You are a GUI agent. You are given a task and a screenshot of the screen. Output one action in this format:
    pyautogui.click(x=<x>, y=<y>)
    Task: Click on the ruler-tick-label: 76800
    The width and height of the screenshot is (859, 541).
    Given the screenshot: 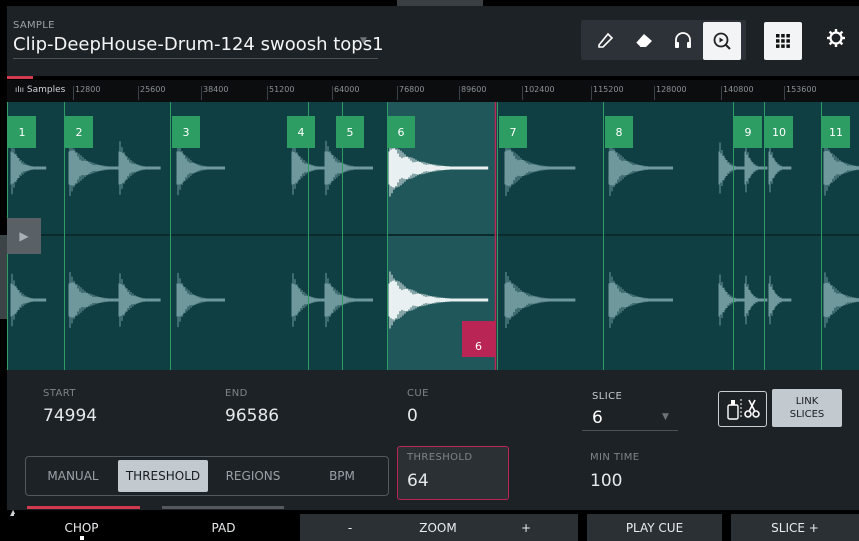 What is the action you would take?
    pyautogui.click(x=412, y=89)
    